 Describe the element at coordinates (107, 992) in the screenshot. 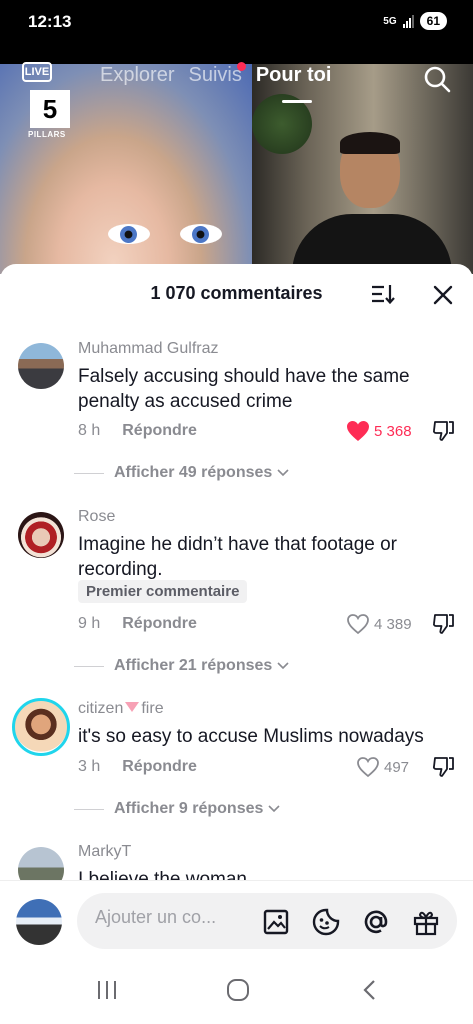

I see `recent-apps-icon` at that location.